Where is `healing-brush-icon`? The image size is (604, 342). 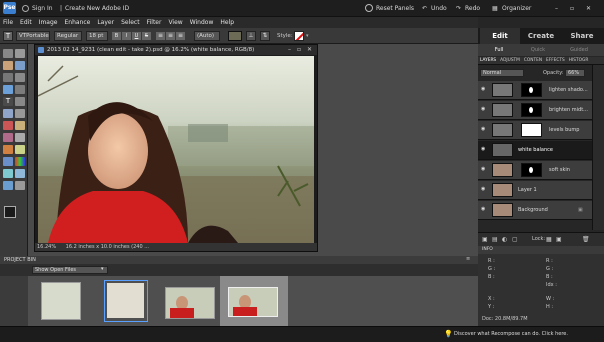
healing-brush-icon is located at coordinates (20, 125).